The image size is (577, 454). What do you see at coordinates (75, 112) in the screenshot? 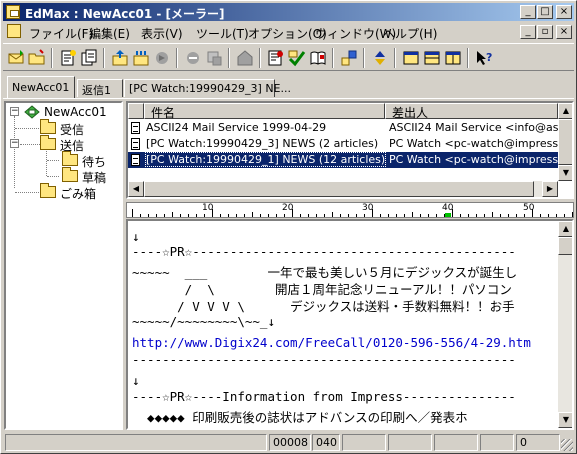
I see `tree-root-label: NewAcc01` at bounding box center [75, 112].